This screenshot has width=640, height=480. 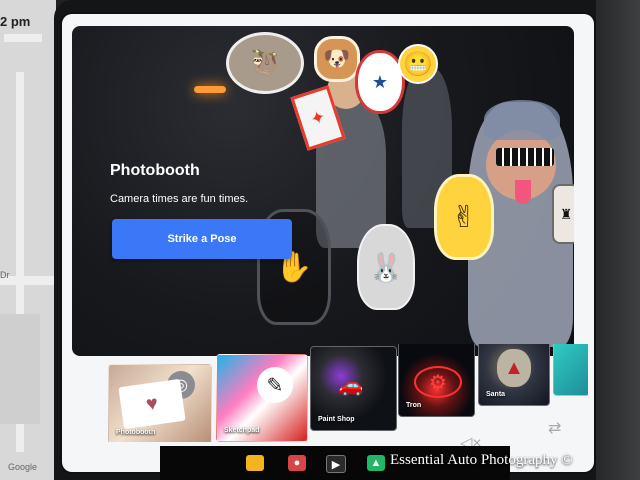 I want to click on thumbnail-label: Tron, so click(x=414, y=405).